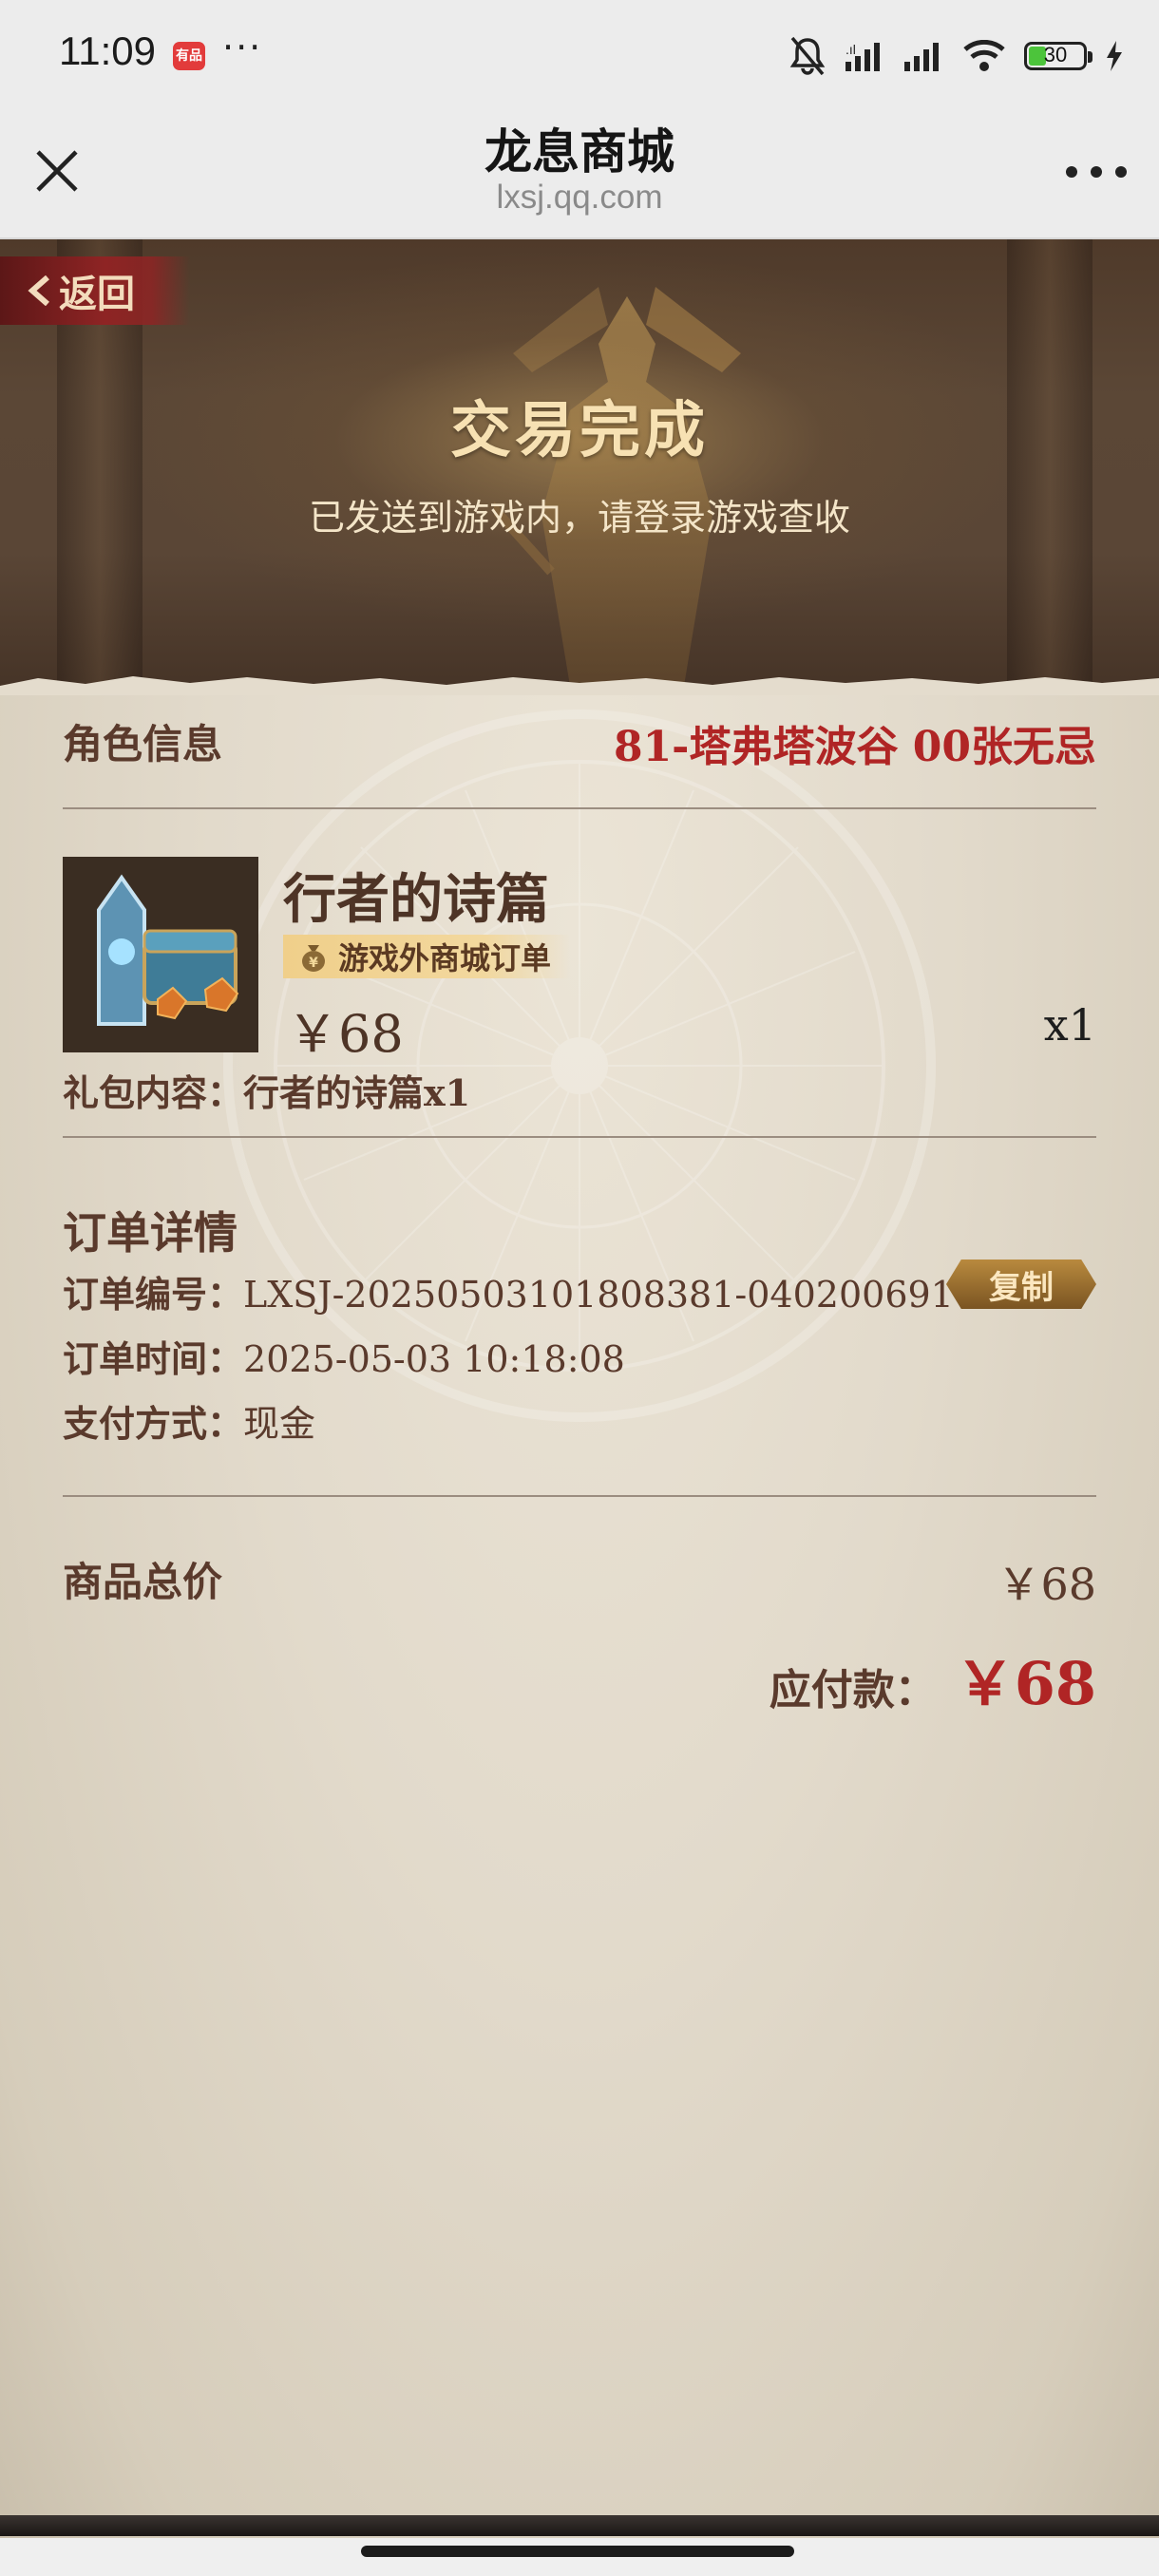 Image resolution: width=1159 pixels, height=2576 pixels. What do you see at coordinates (579, 518) in the screenshot?
I see `transaction-status-subtitle: 已发送到游戏内，请登录游戏查收` at bounding box center [579, 518].